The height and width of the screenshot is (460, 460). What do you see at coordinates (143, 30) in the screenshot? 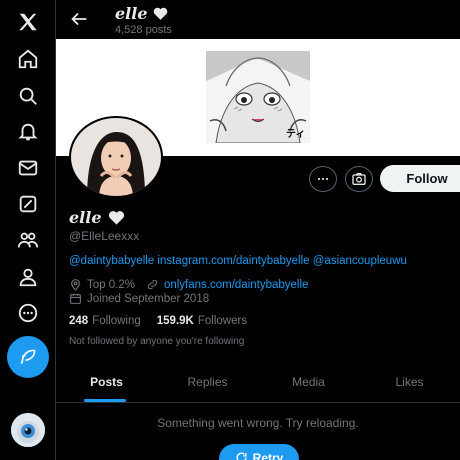
I see `posts-count: 4,528 posts` at bounding box center [143, 30].